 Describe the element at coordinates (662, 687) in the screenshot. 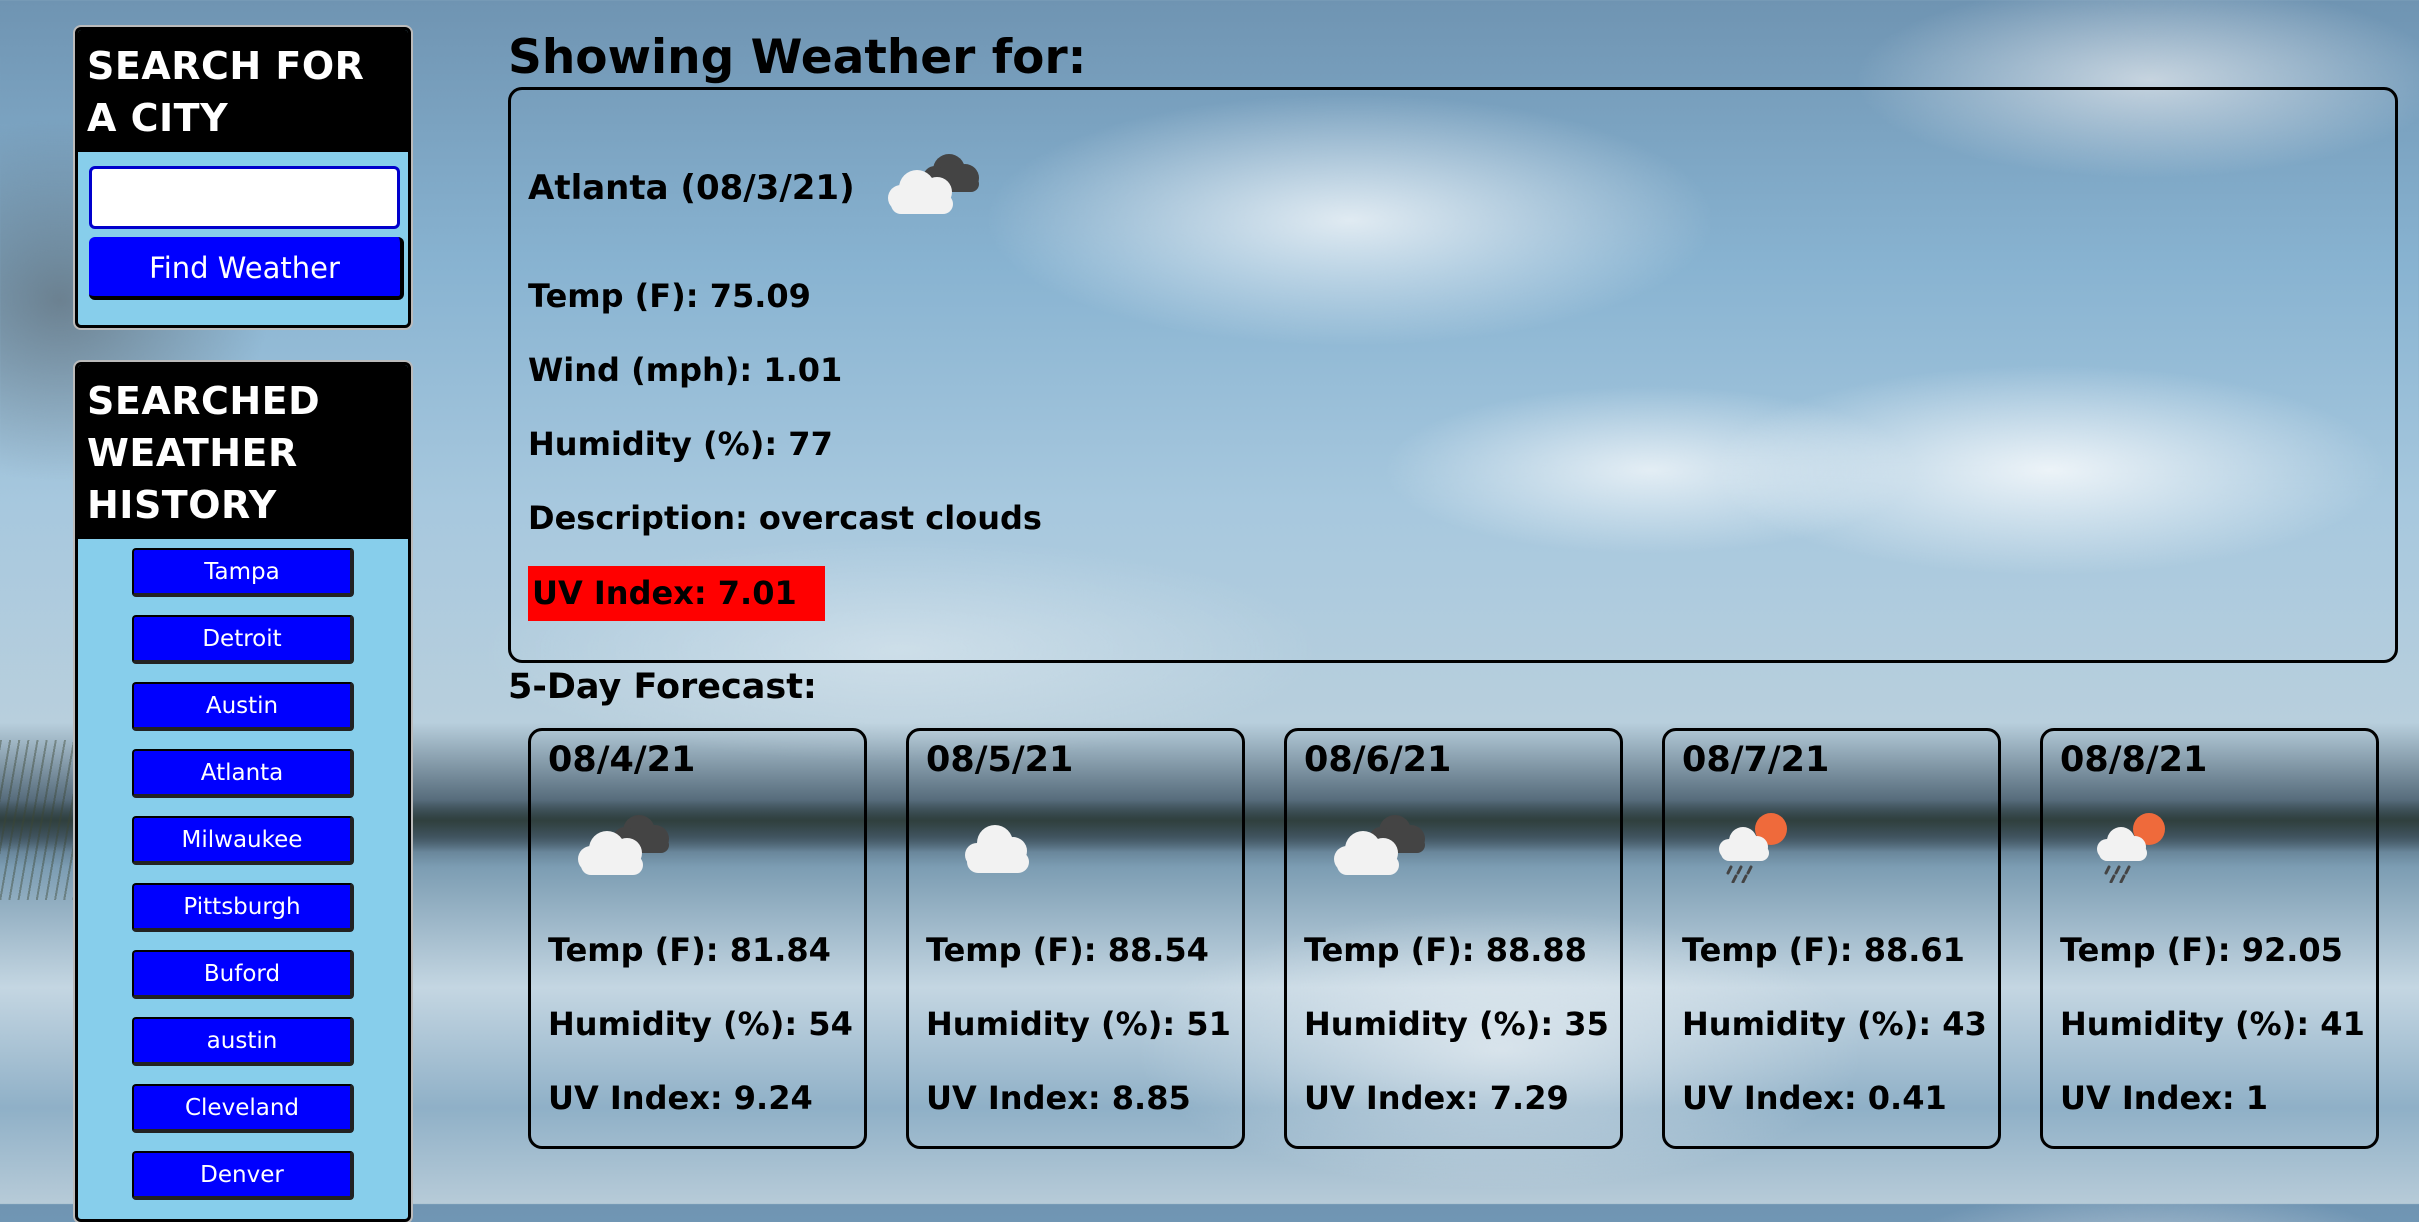

I see `forecast-title: 5-Day Forecast:` at that location.